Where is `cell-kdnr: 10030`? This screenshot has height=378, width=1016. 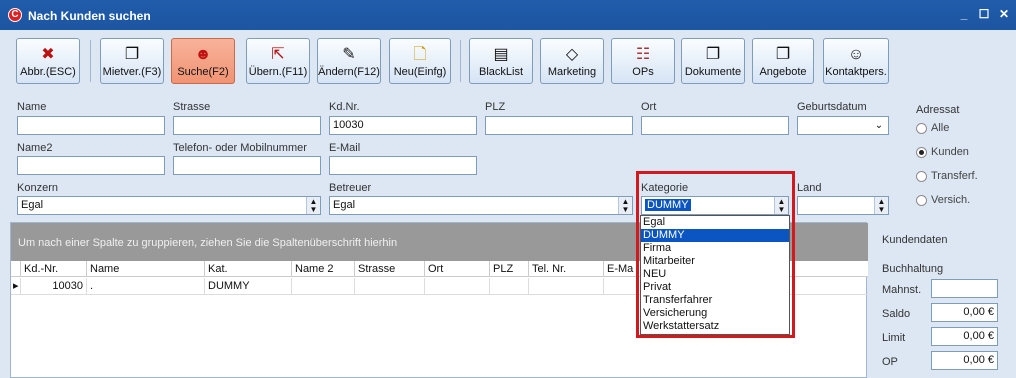
cell-kdnr: 10030 is located at coordinates (54, 286).